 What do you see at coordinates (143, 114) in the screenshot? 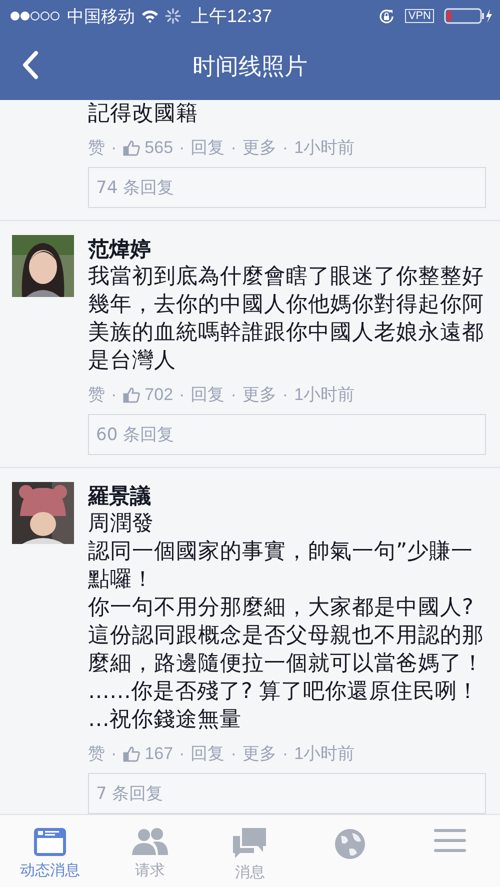
I see `comment-text: 記得改國籍` at bounding box center [143, 114].